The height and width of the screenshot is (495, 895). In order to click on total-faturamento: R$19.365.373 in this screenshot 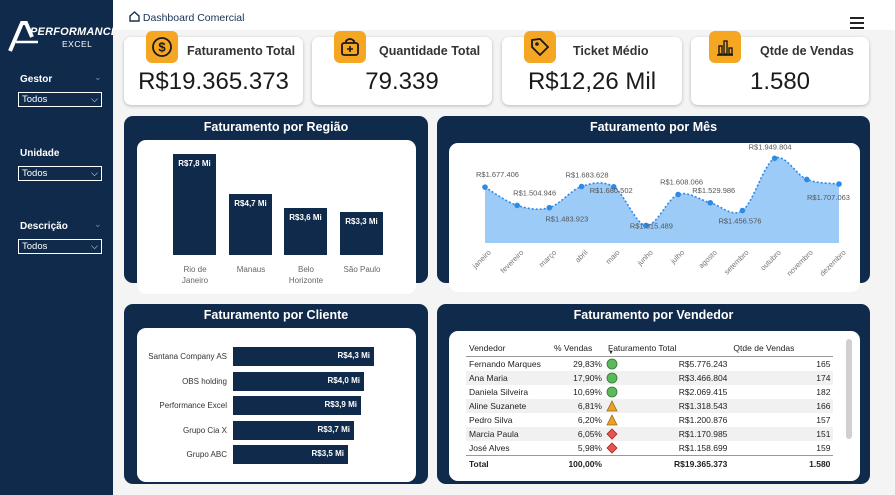, I will do `click(701, 463)`.